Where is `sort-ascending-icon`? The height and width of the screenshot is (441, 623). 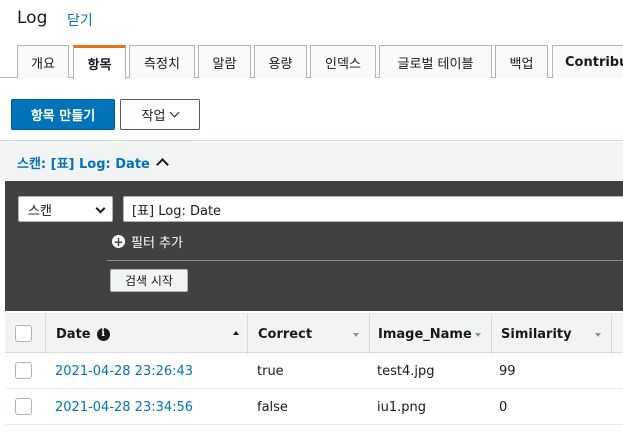
sort-ascending-icon is located at coordinates (236, 333).